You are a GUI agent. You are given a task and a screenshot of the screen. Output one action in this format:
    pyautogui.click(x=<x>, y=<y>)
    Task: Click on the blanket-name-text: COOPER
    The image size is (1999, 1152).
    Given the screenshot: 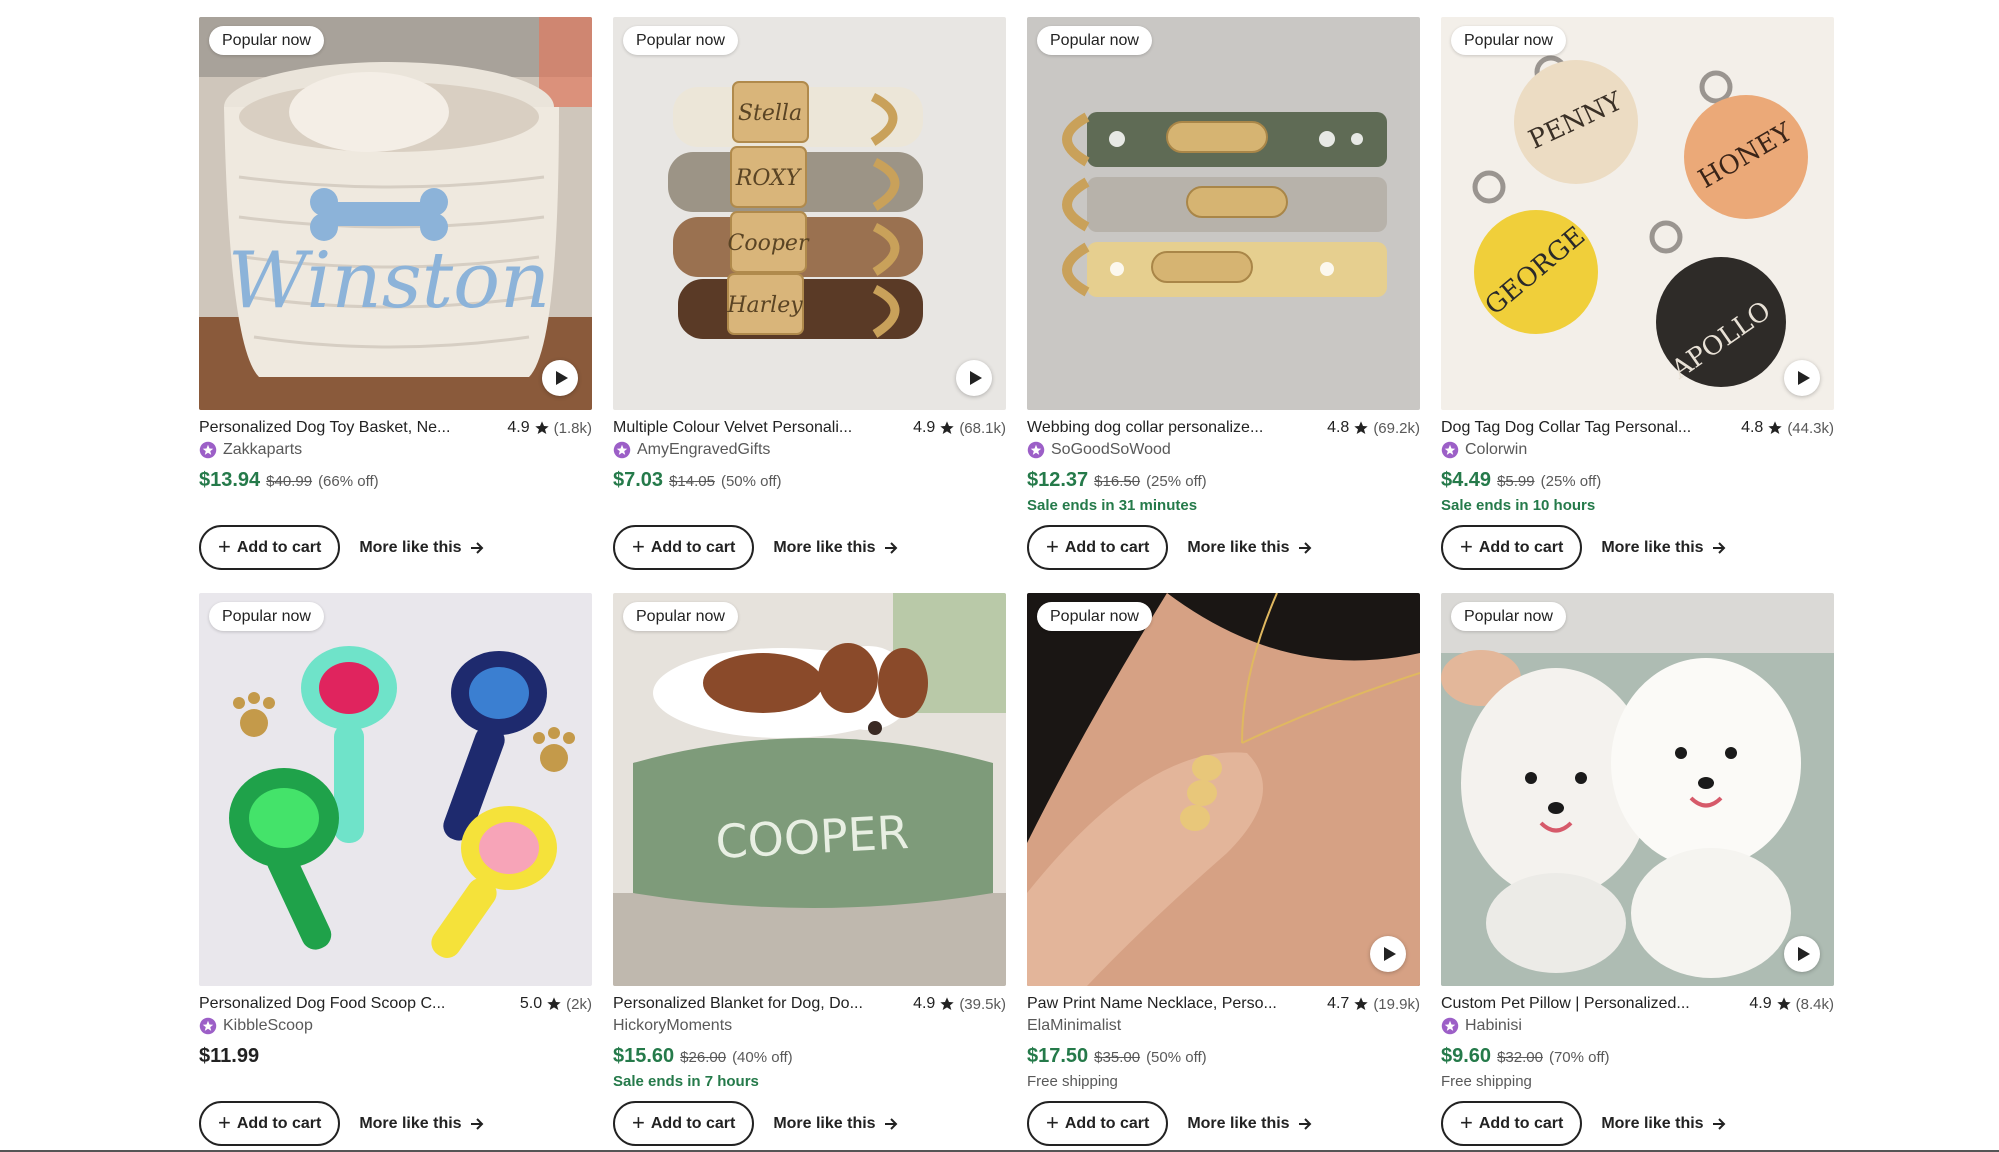 What is the action you would take?
    pyautogui.click(x=812, y=837)
    